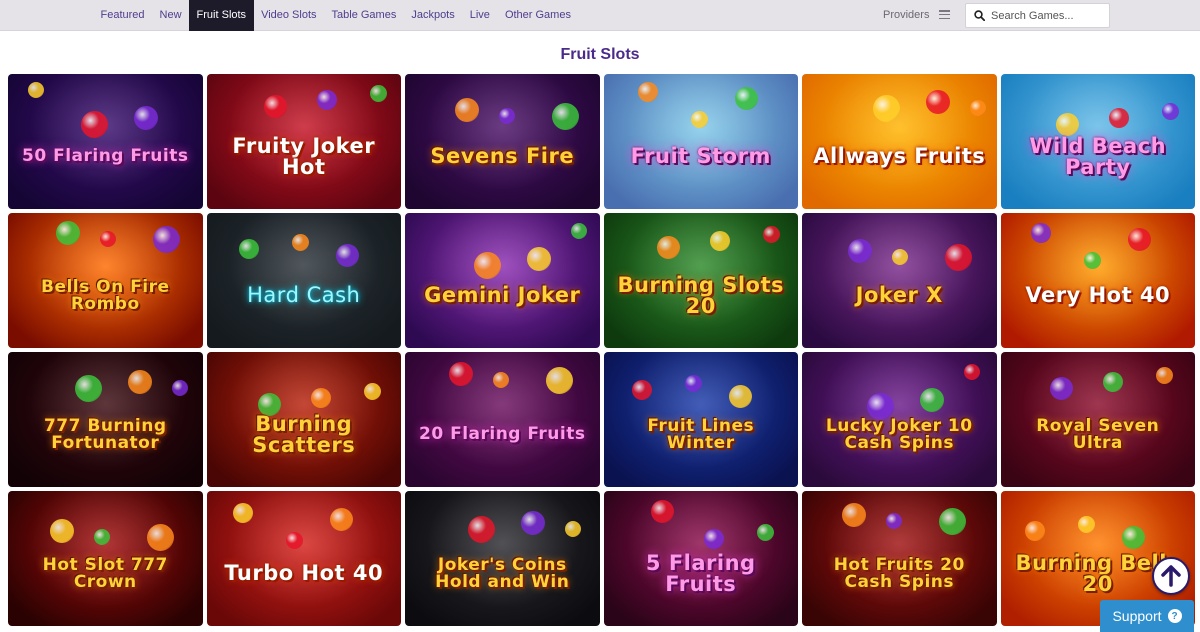  What do you see at coordinates (105, 295) in the screenshot?
I see `game-title: Bells On Fire Rombo` at bounding box center [105, 295].